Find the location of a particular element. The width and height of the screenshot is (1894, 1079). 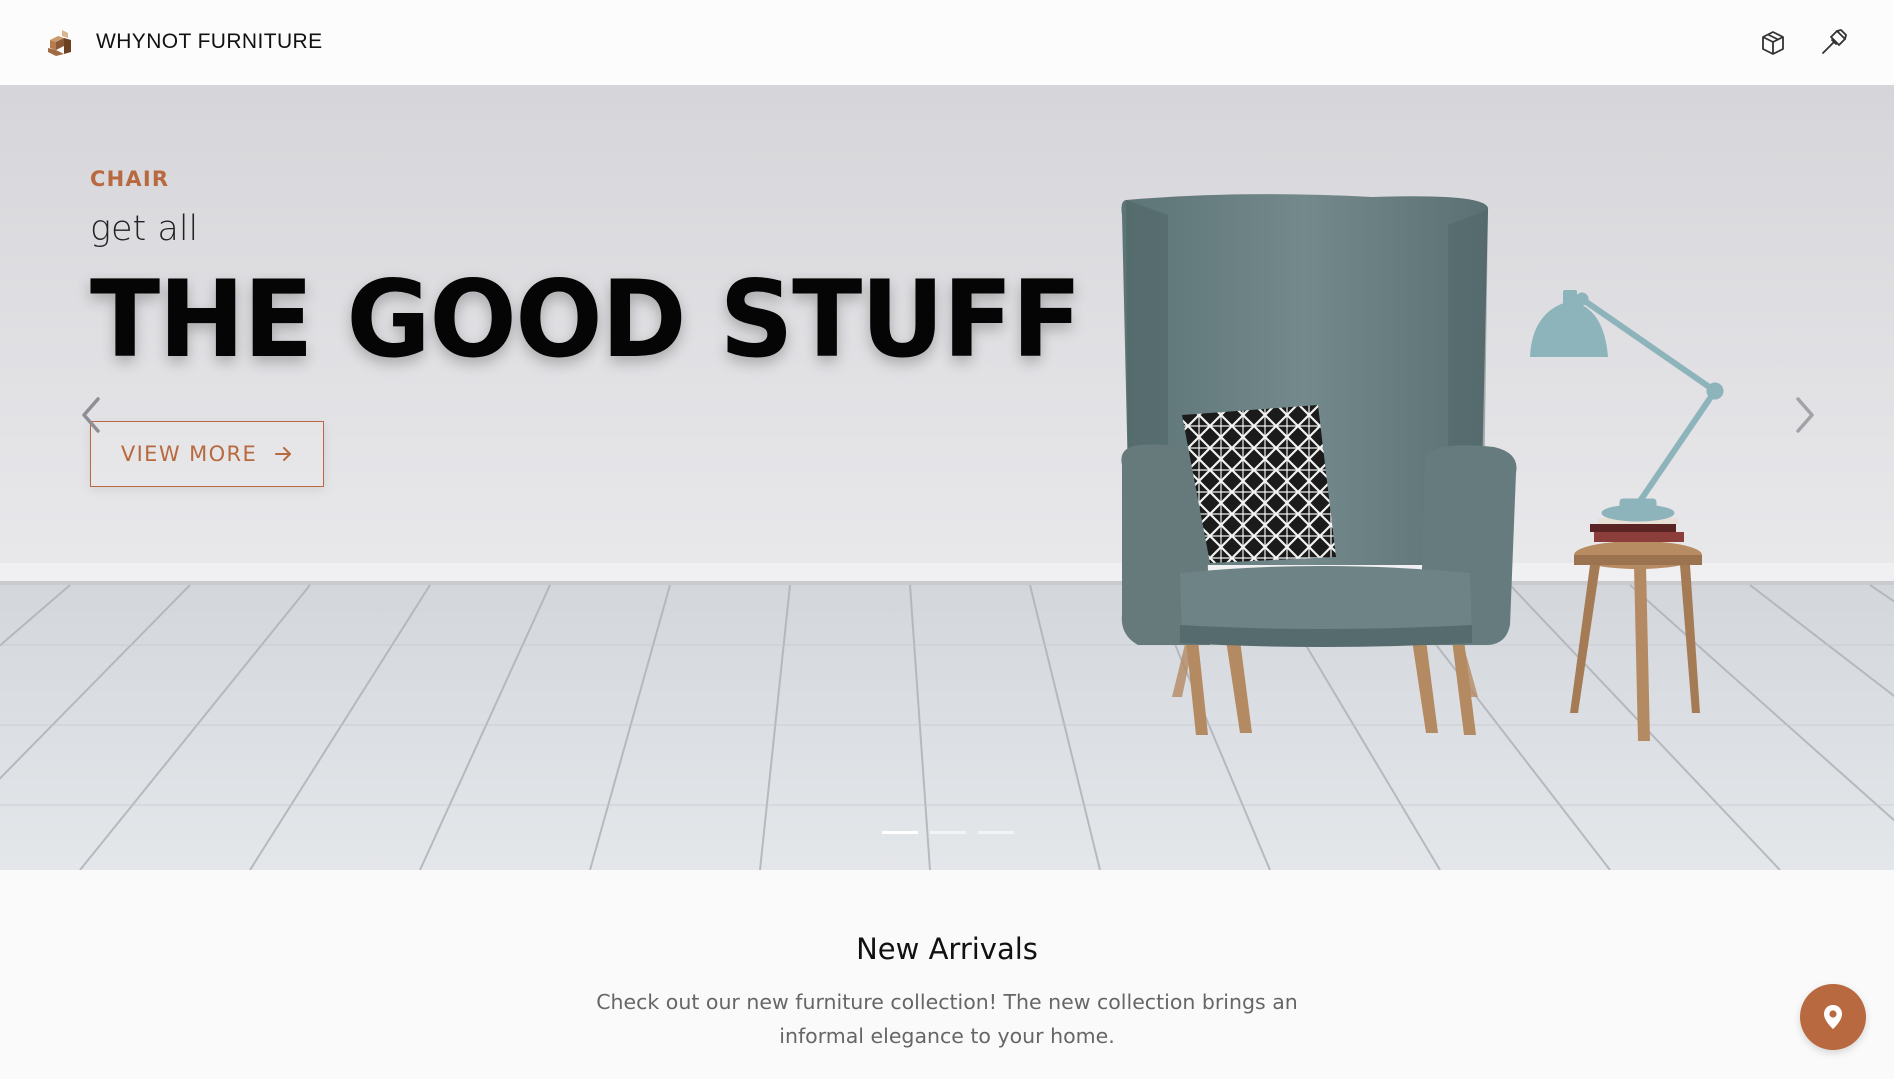

brand-name: WHYNOT FURNITURE is located at coordinates (209, 41).